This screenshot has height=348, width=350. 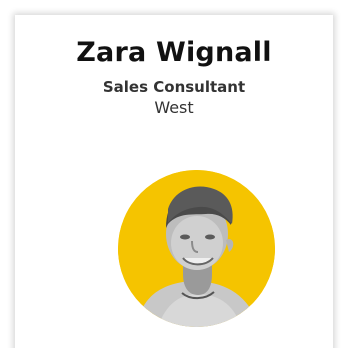 I want to click on profile-region: West, so click(x=174, y=107).